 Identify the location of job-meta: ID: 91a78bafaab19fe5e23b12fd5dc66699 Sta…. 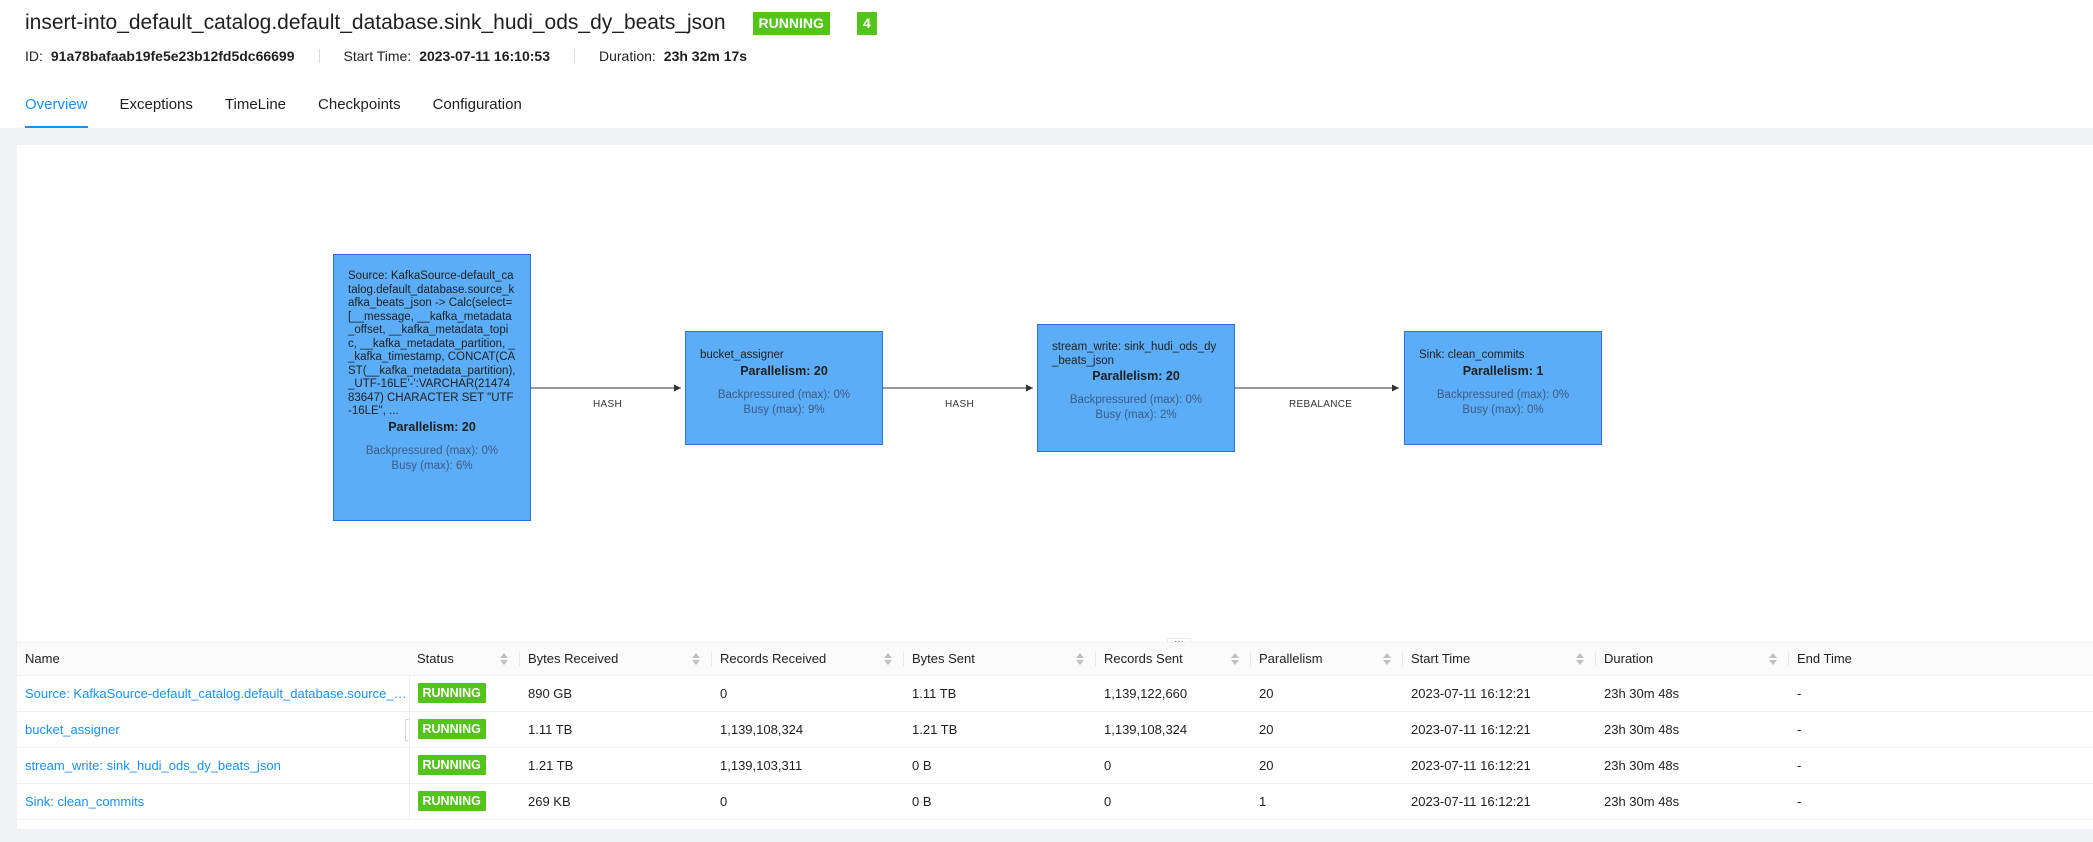
(386, 56).